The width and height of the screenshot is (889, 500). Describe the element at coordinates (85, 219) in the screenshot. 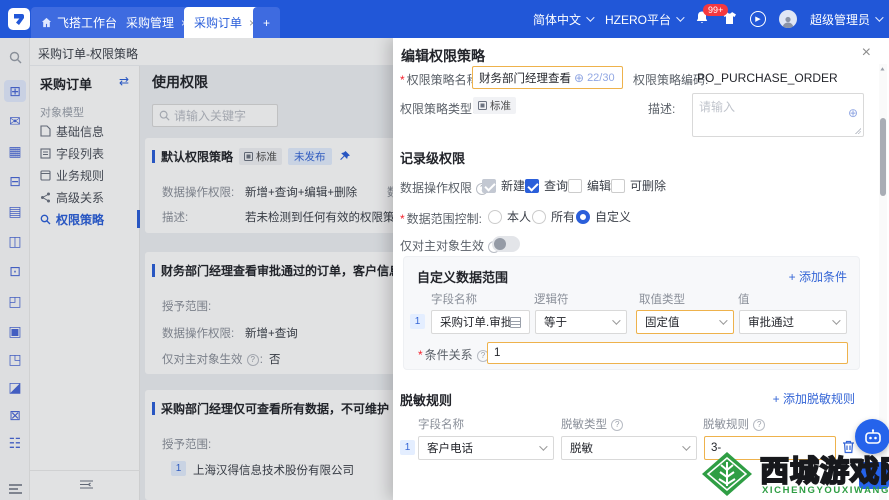

I see `tree-item-permission-policy: 权限策略` at that location.